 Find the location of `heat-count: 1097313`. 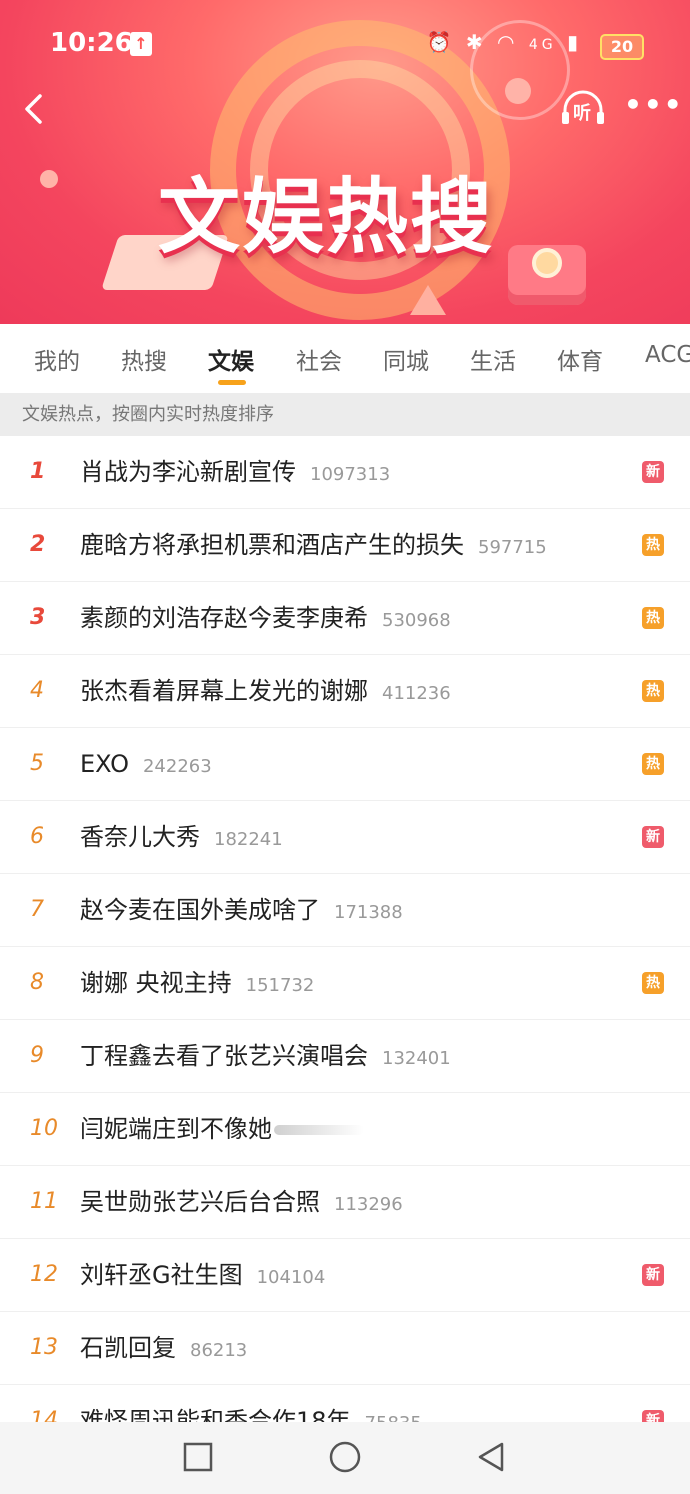

heat-count: 1097313 is located at coordinates (350, 474).